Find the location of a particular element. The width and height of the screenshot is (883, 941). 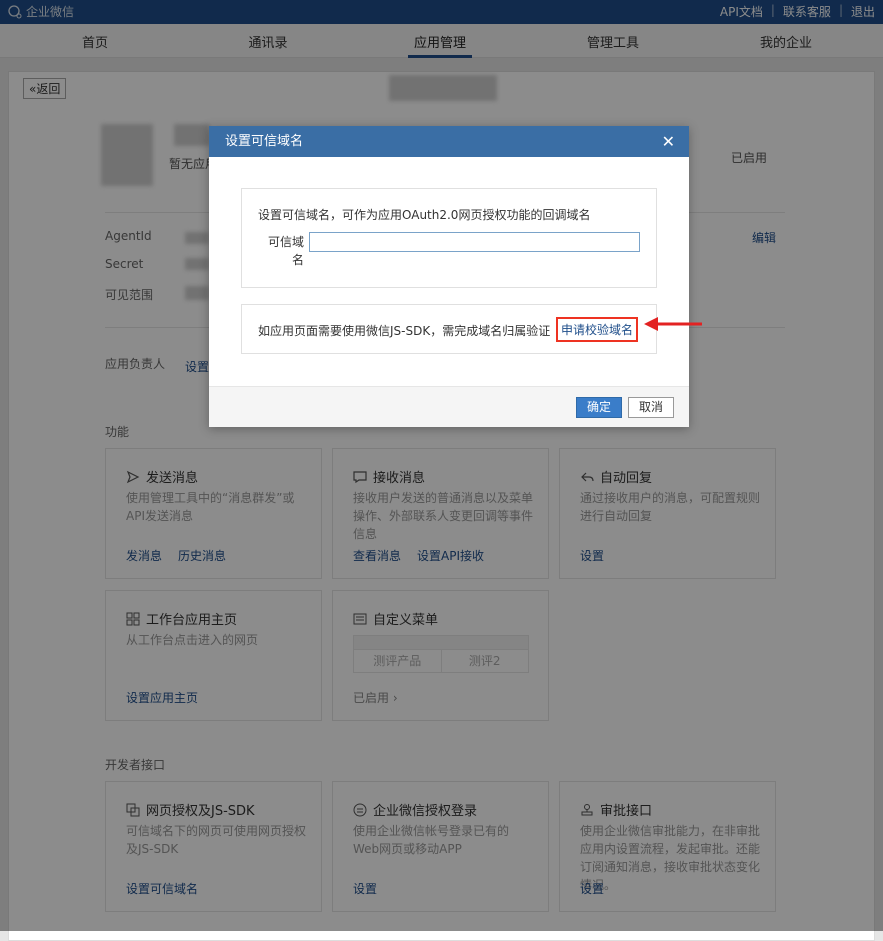

domain-form-box: 设置可信域名，可作为应用OAuth2.0网页授权功能的回调域名 可信域名 is located at coordinates (449, 238).